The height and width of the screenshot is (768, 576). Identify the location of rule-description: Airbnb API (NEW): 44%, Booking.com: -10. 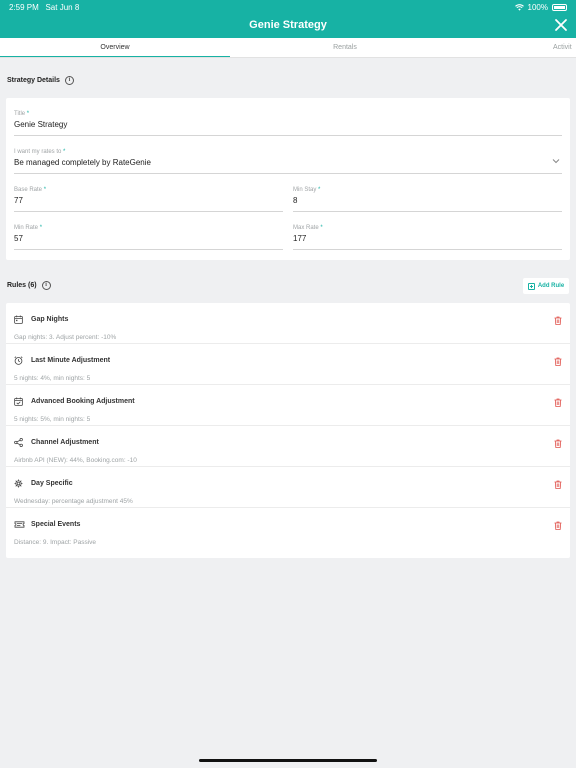
(75, 460).